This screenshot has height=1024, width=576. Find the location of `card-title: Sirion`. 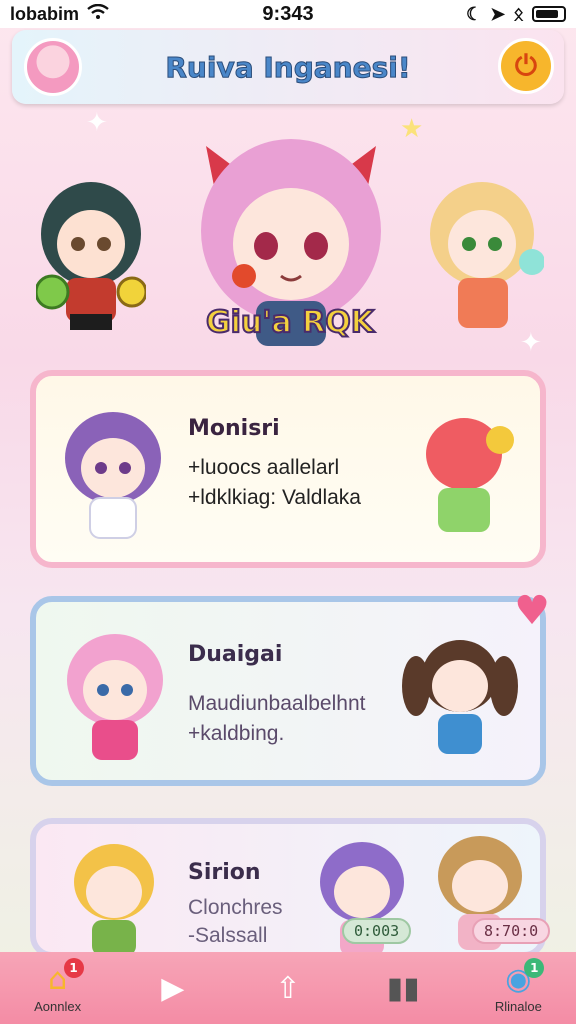

card-title: Sirion is located at coordinates (224, 872).